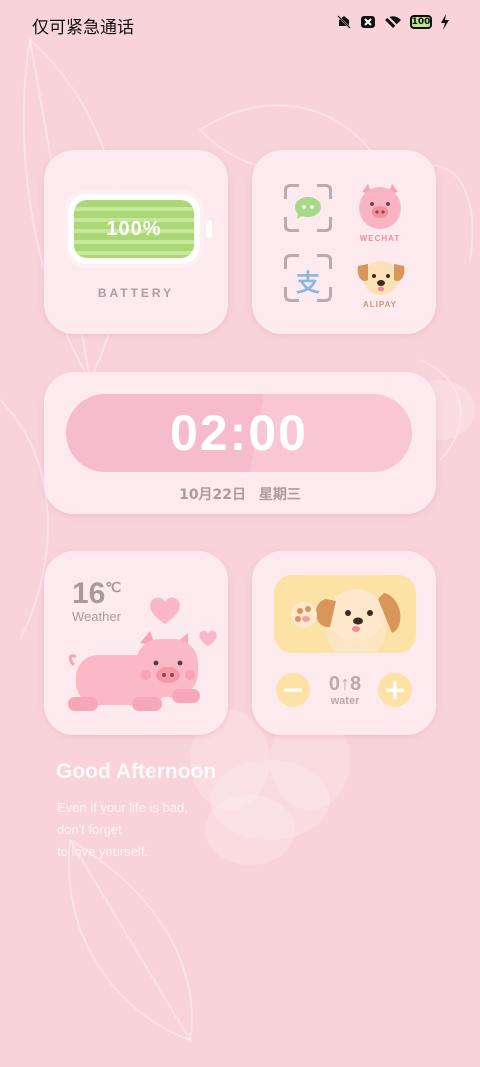 This screenshot has height=1067, width=480. What do you see at coordinates (240, 495) in the screenshot?
I see `clock-date: 10月22日 星期三` at bounding box center [240, 495].